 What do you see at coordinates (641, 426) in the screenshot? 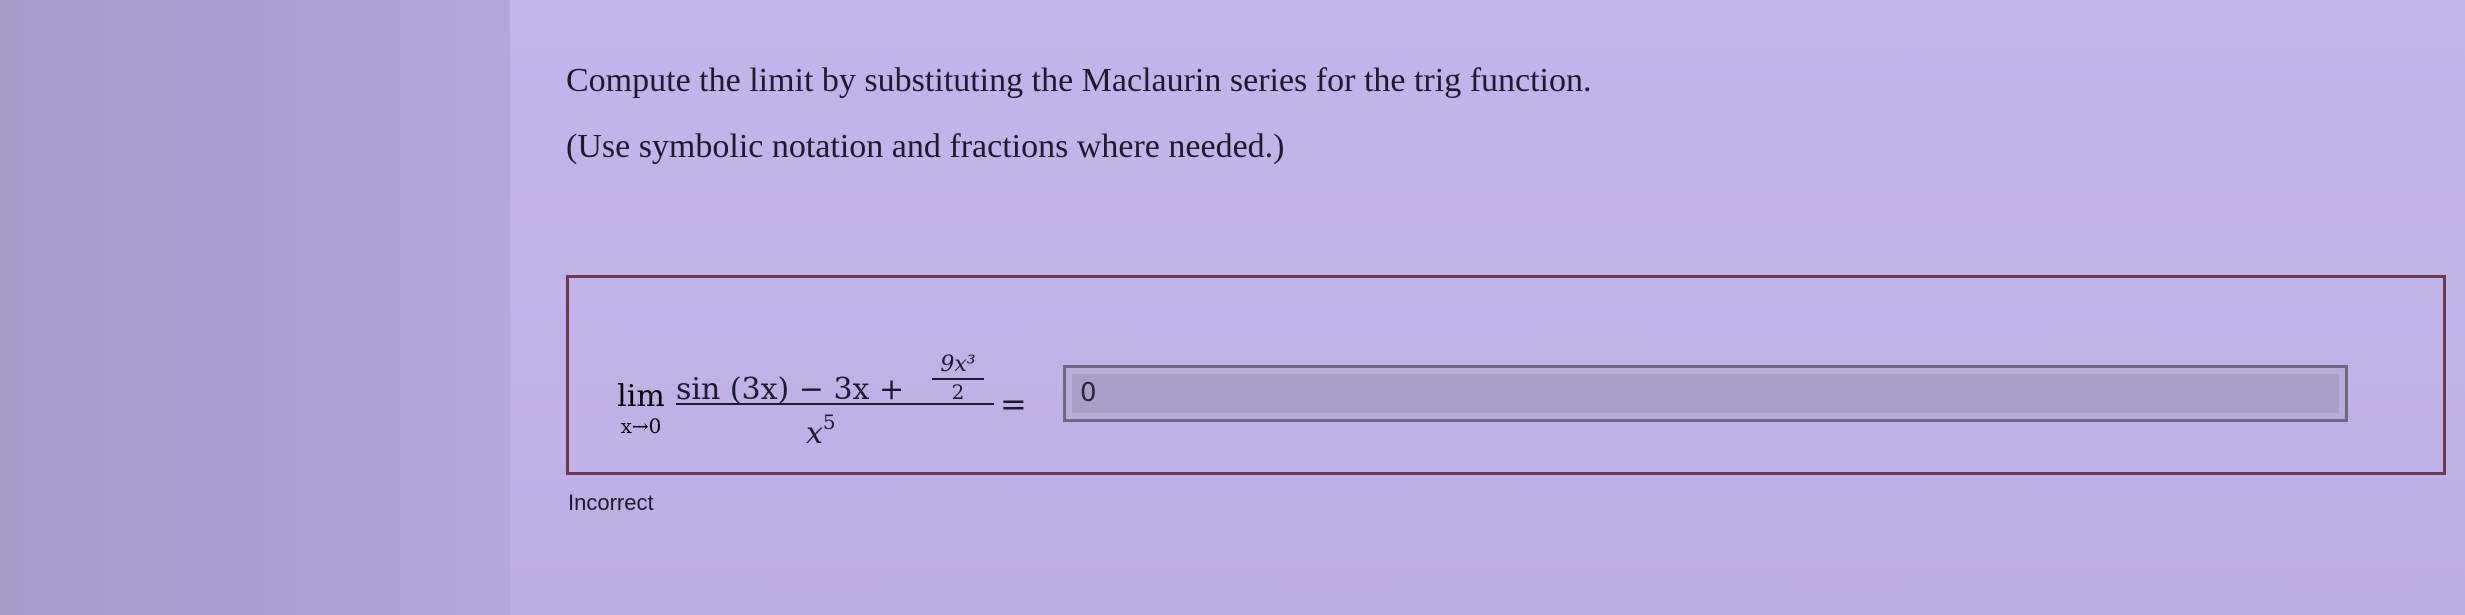
I see `lim-subscript: x→0` at bounding box center [641, 426].